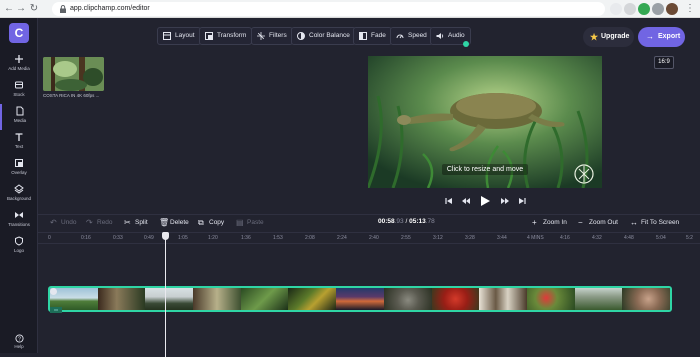  What do you see at coordinates (118, 238) in the screenshot?
I see `ruler-tick: 0:33` at bounding box center [118, 238].